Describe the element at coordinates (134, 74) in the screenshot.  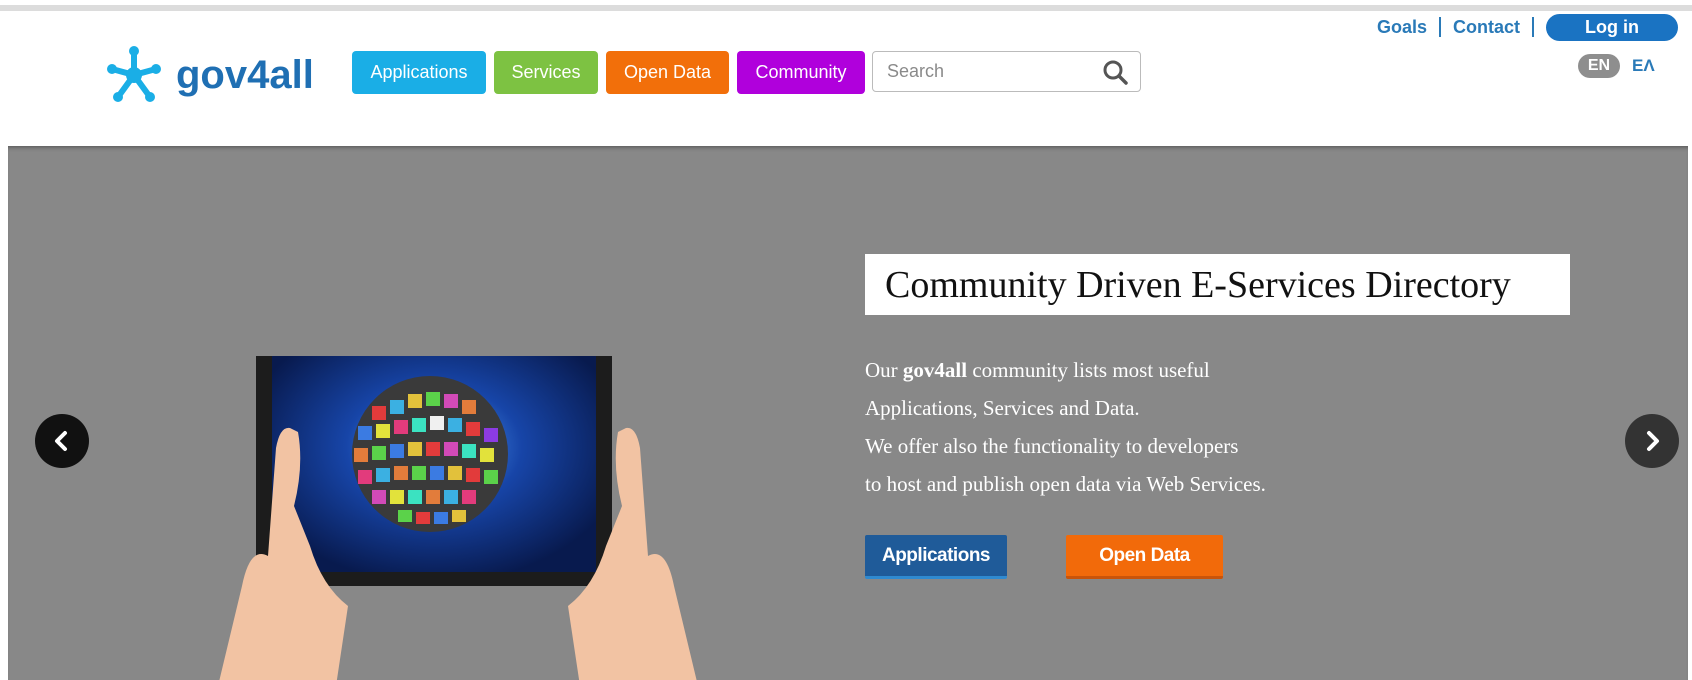
I see `network-star-icon` at that location.